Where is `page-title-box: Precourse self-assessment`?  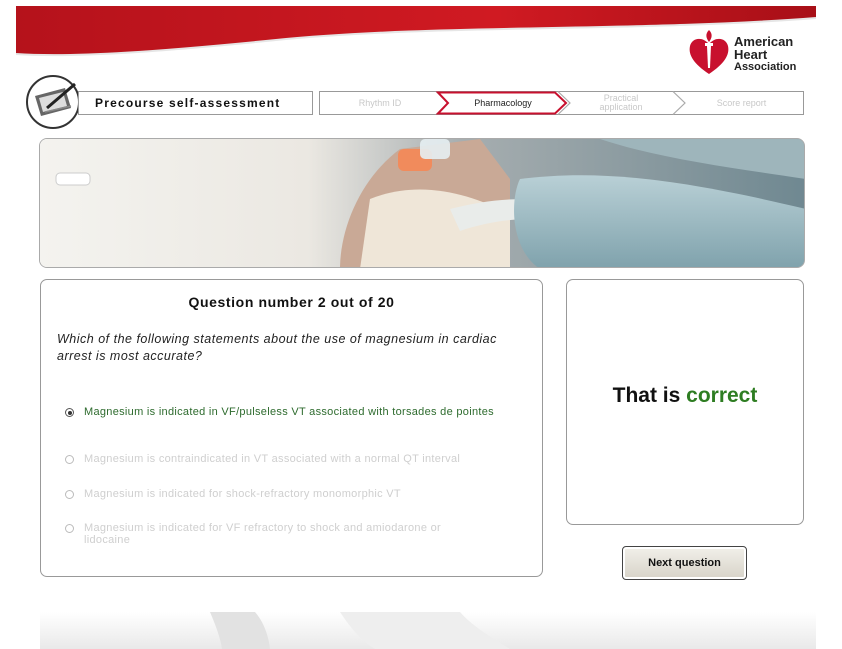
page-title-box: Precourse self-assessment is located at coordinates (195, 103).